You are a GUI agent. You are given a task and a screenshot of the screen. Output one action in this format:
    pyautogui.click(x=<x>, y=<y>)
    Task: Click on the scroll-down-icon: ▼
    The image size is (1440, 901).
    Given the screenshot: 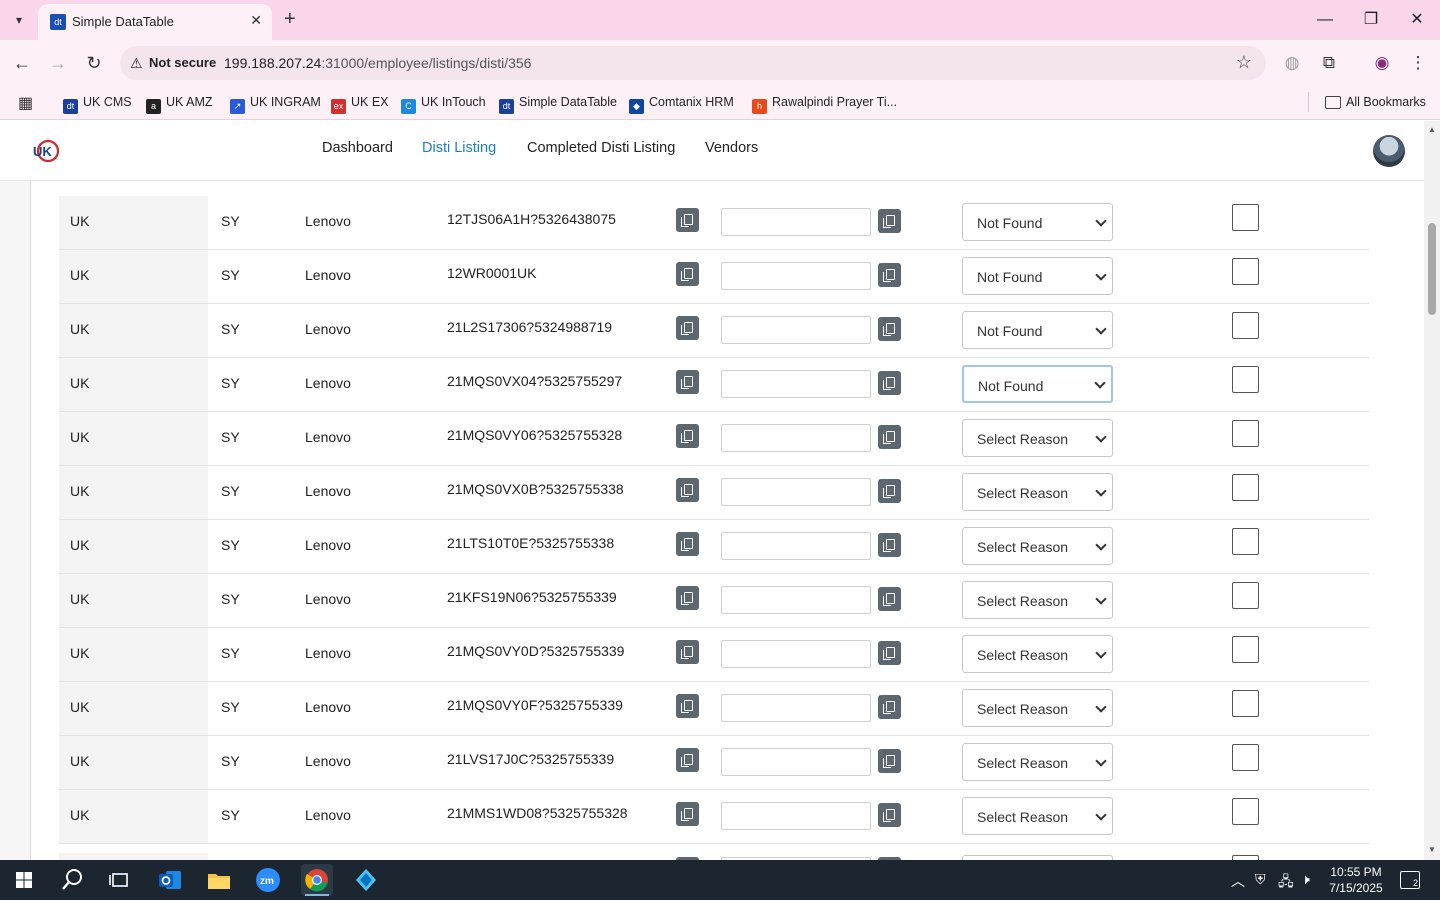 What is the action you would take?
    pyautogui.click(x=1432, y=850)
    